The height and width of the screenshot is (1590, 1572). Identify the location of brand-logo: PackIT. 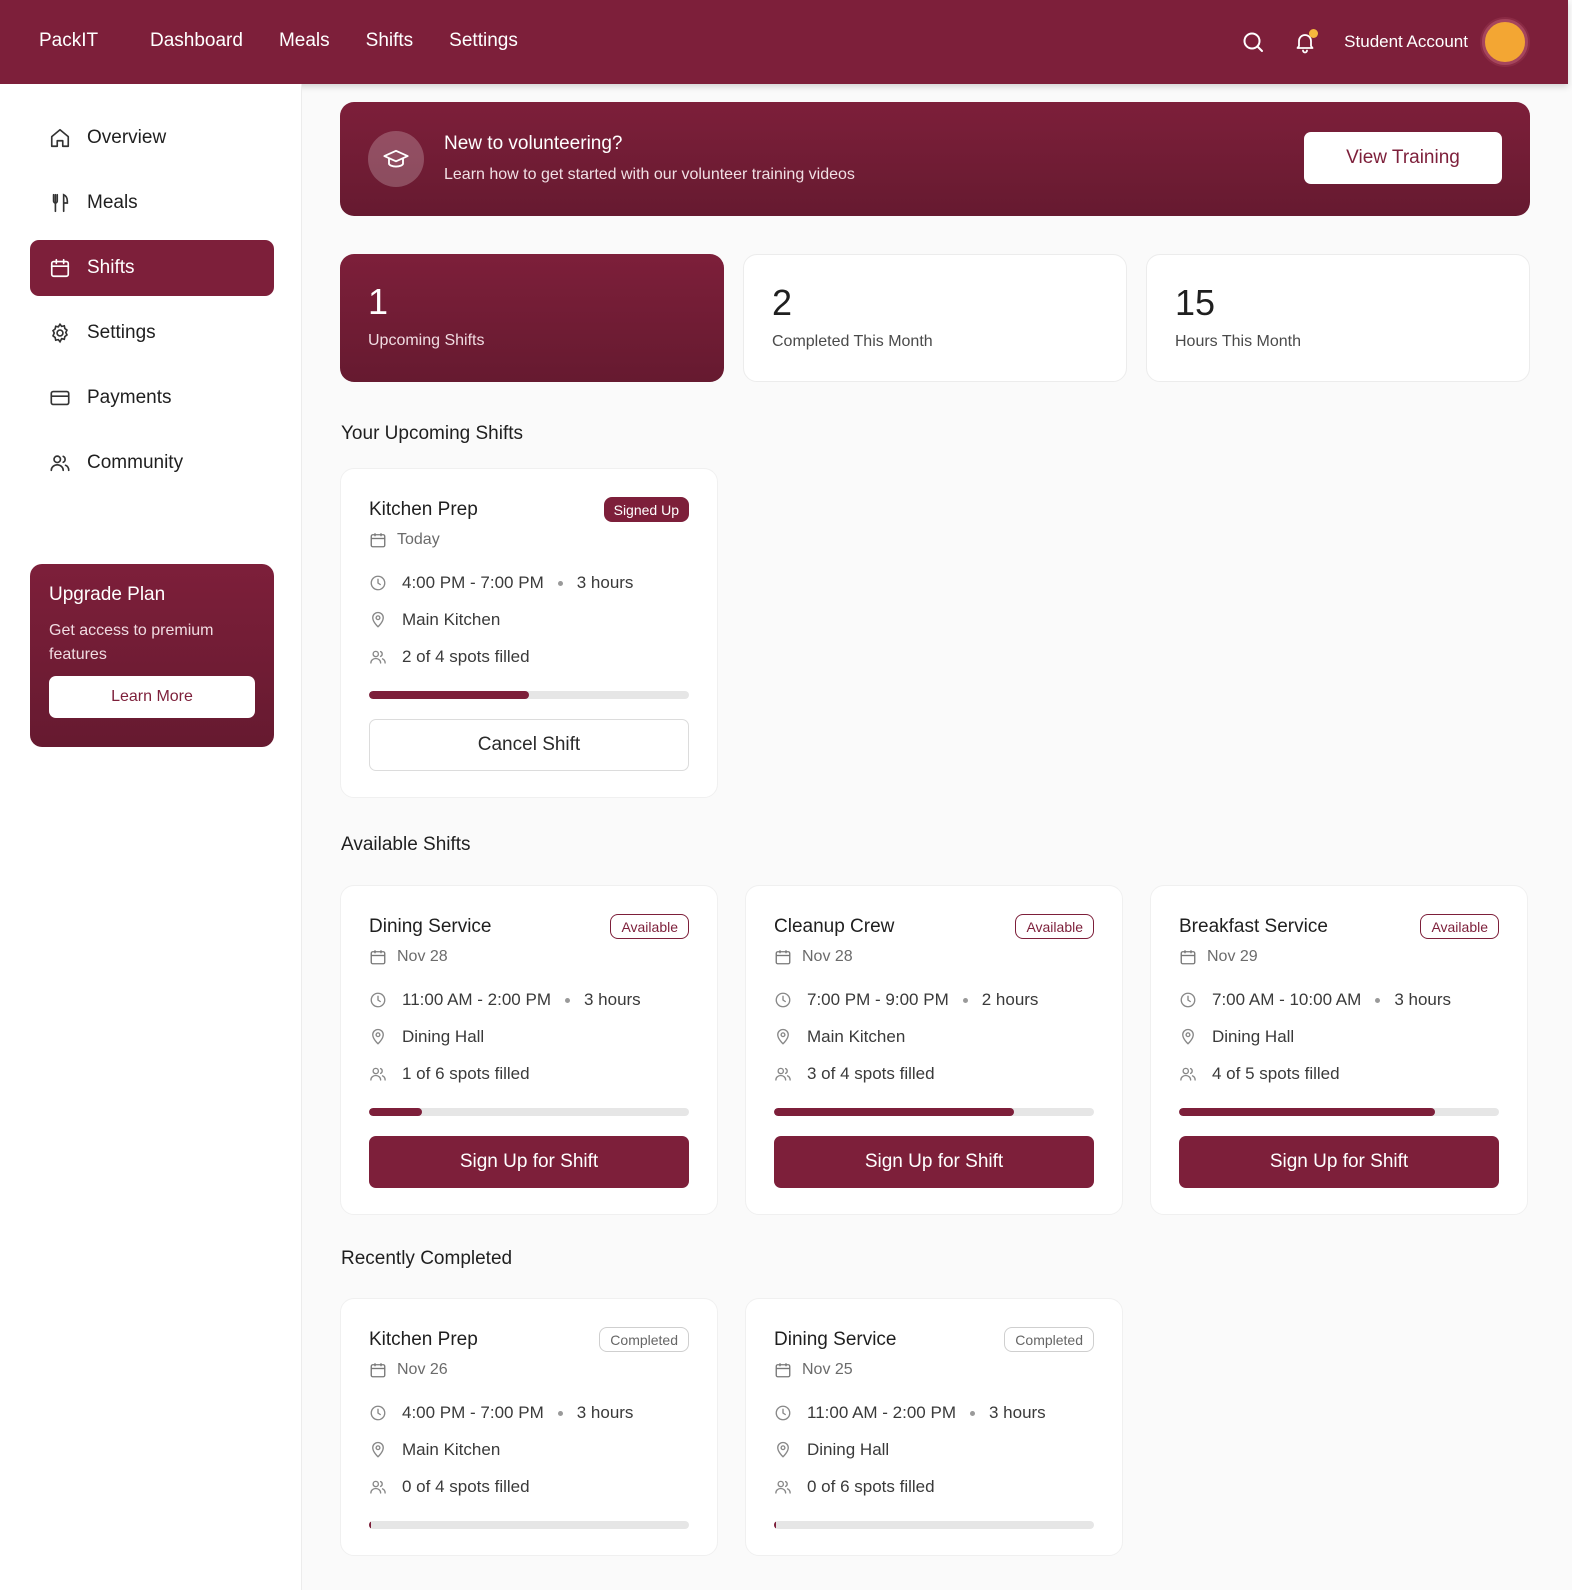
(68, 41).